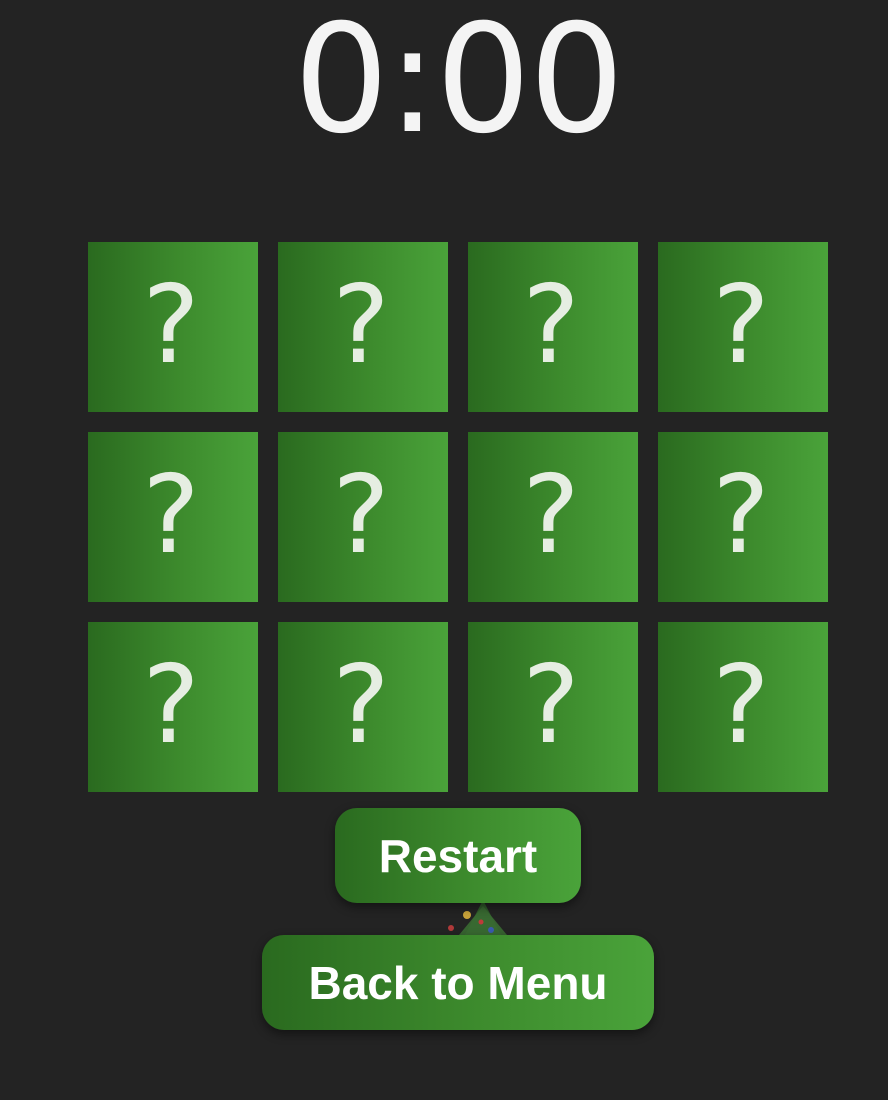 The height and width of the screenshot is (1100, 888). Describe the element at coordinates (458, 982) in the screenshot. I see `back-to-menu-button: Back to Menu` at that location.